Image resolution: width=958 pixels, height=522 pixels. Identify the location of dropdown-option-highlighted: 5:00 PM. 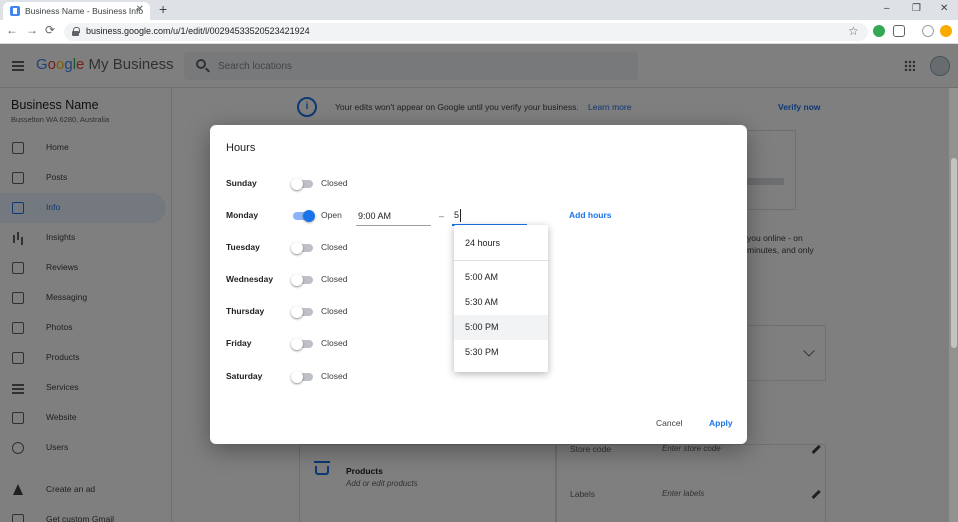
(501, 327).